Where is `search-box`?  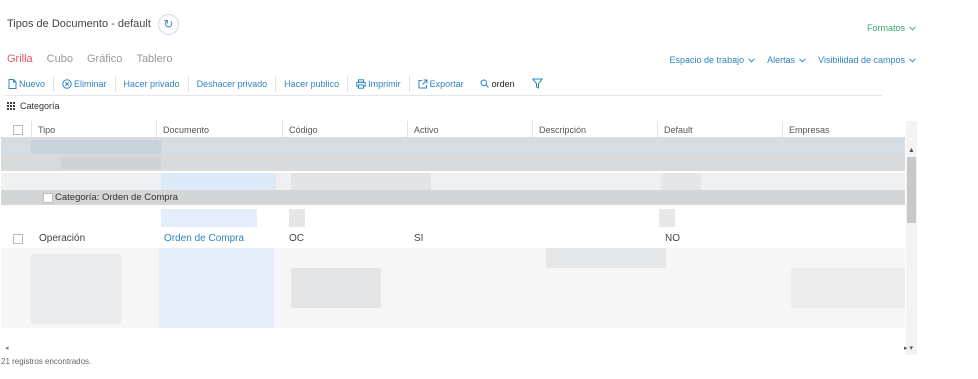
search-box is located at coordinates (497, 83).